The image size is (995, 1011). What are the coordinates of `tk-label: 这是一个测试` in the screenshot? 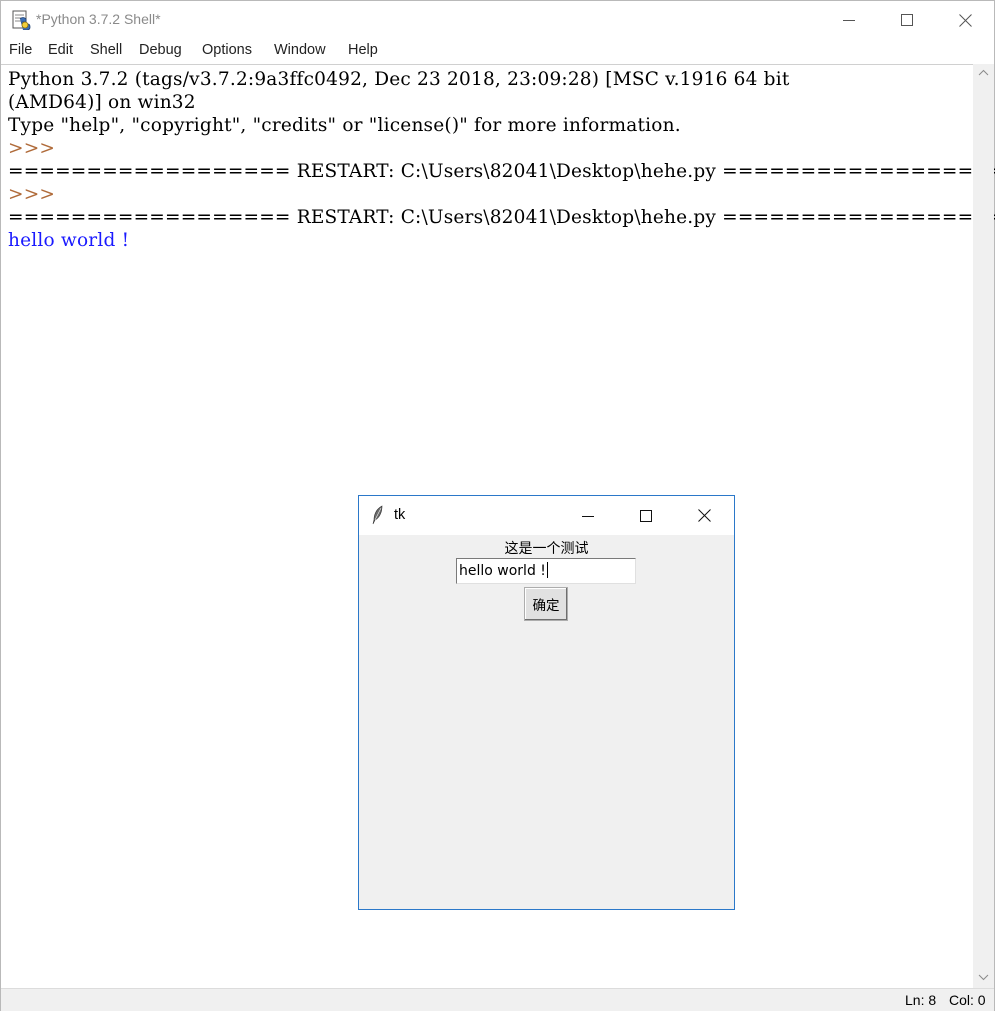 It's located at (546, 549).